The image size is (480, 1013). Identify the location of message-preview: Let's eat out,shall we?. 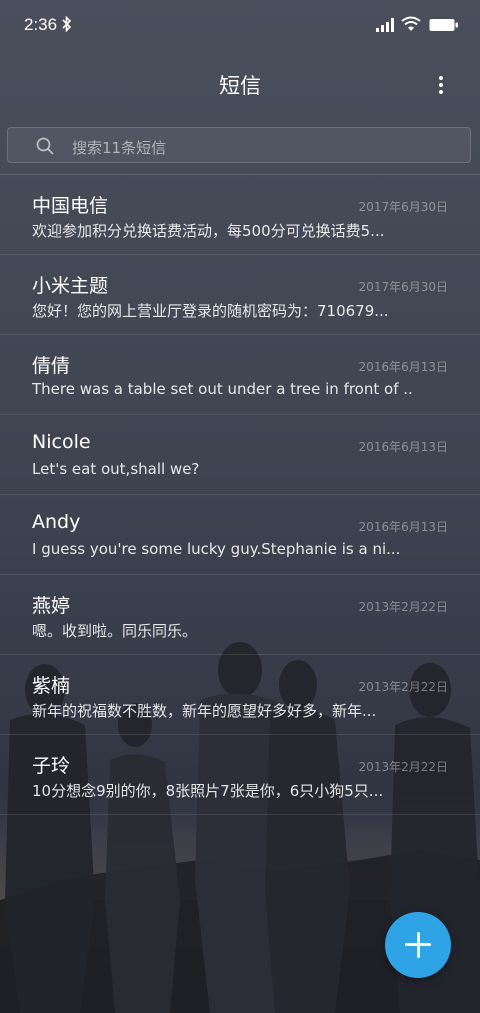
(116, 469).